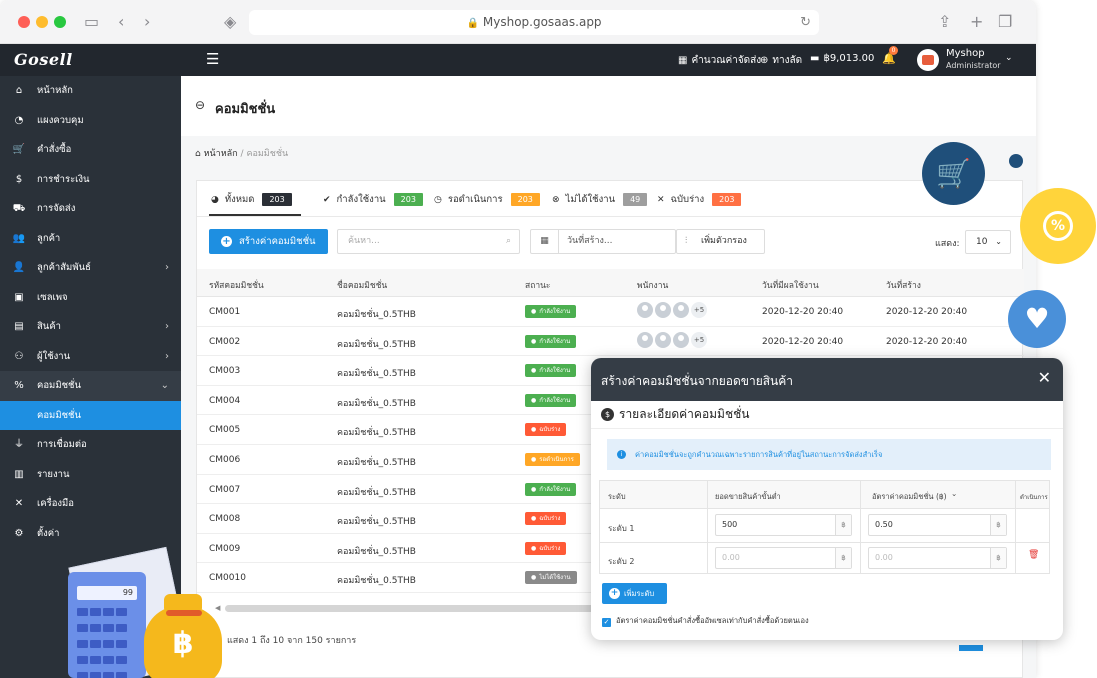 The height and width of the screenshot is (678, 1097). I want to click on gosell-logo: Gosell, so click(43, 59).